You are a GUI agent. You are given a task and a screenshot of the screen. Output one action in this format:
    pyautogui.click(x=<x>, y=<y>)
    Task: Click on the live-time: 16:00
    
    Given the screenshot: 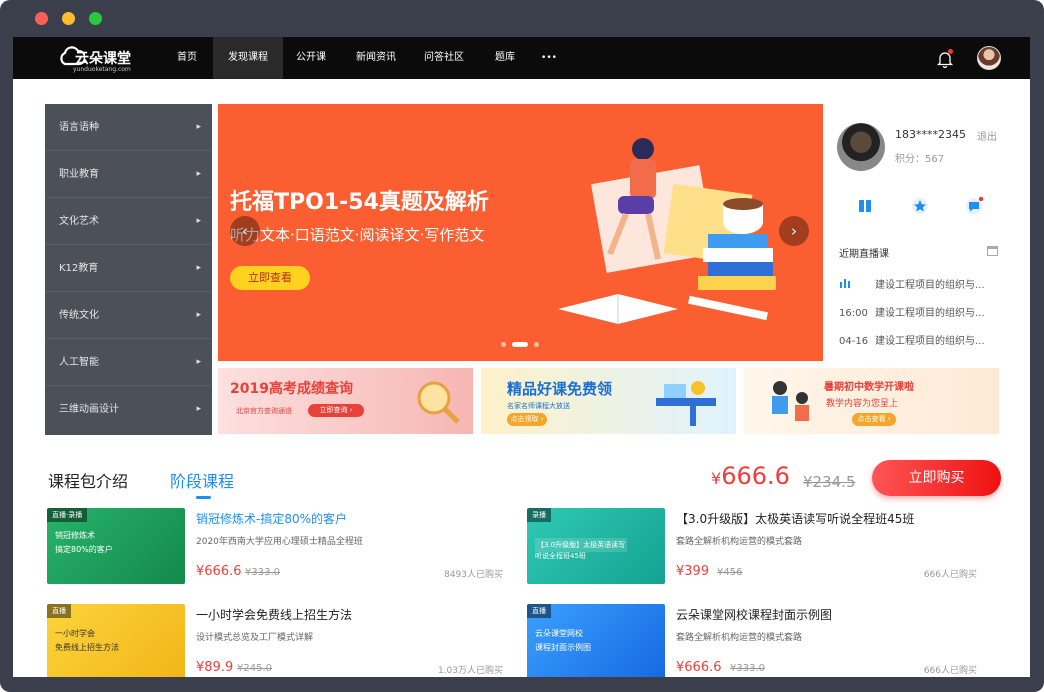 What is the action you would take?
    pyautogui.click(x=853, y=313)
    